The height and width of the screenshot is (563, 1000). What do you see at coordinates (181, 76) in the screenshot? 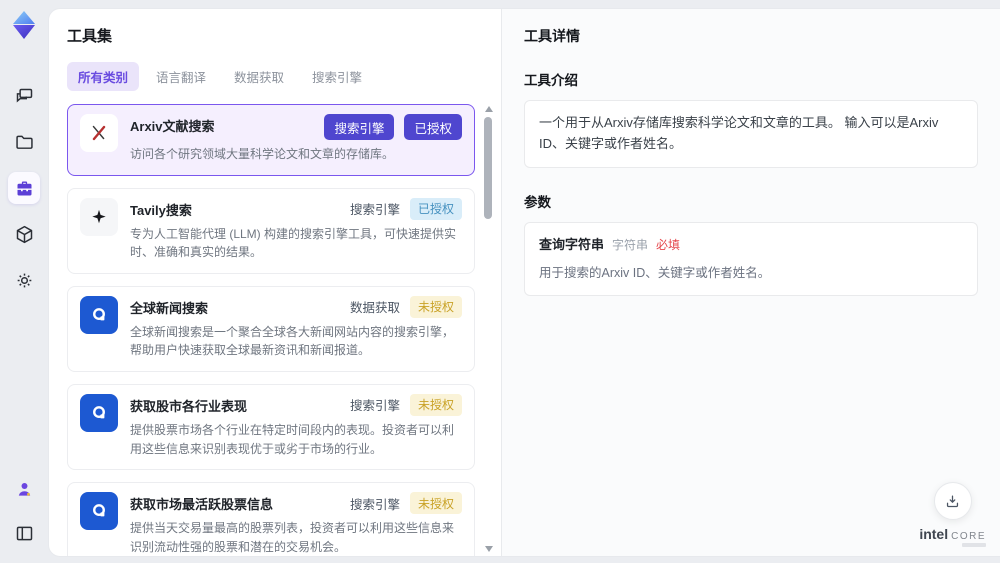
I see `tab-language-translation: 语言翻译` at bounding box center [181, 76].